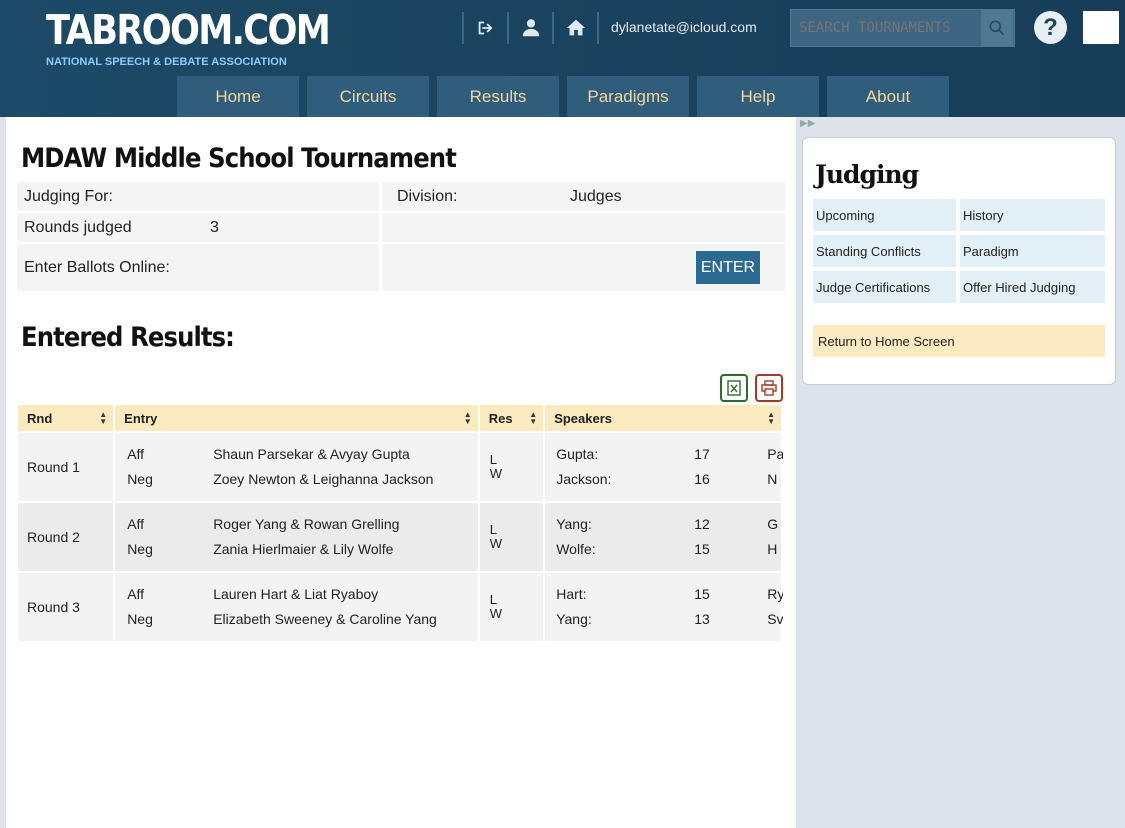 The image size is (1125, 828). What do you see at coordinates (198, 196) in the screenshot?
I see `judging-for-label: Judging For:` at bounding box center [198, 196].